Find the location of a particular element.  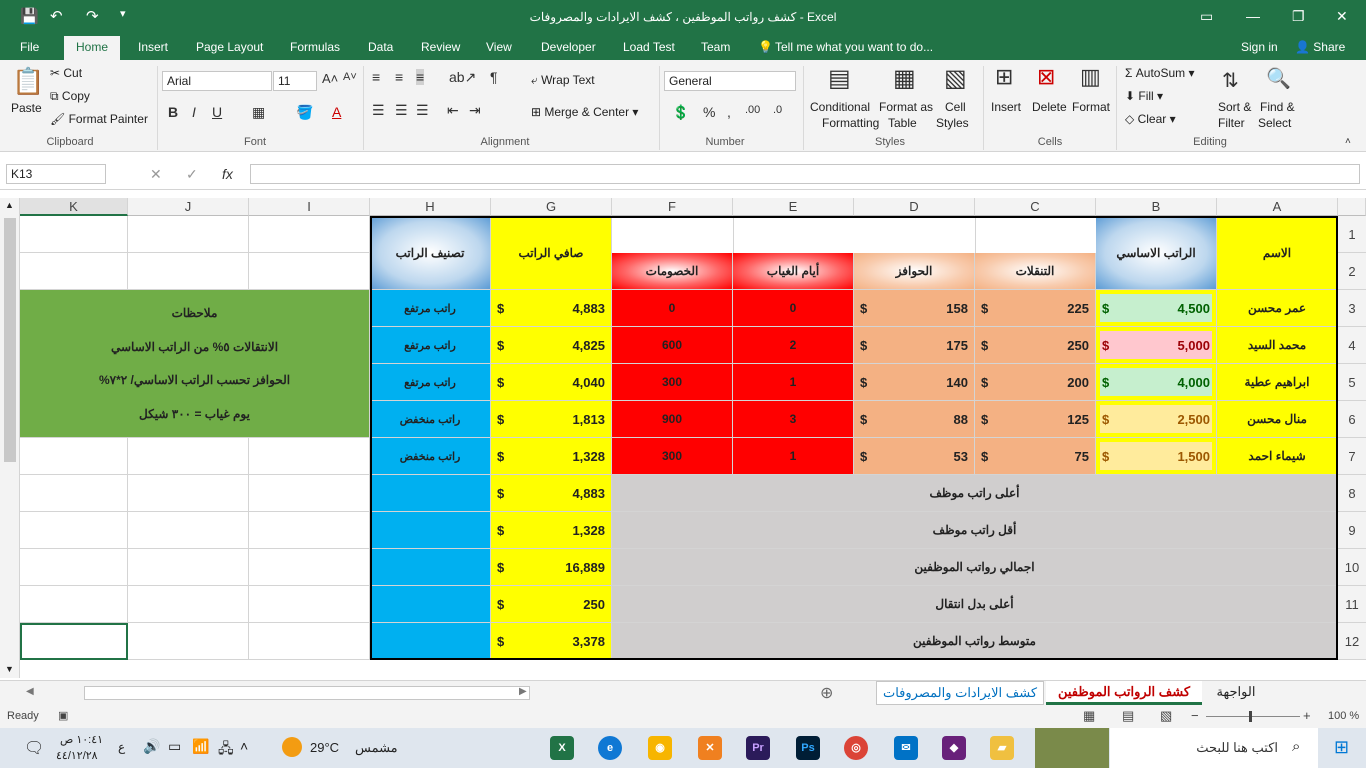

column-header-b: B is located at coordinates (1156, 207).